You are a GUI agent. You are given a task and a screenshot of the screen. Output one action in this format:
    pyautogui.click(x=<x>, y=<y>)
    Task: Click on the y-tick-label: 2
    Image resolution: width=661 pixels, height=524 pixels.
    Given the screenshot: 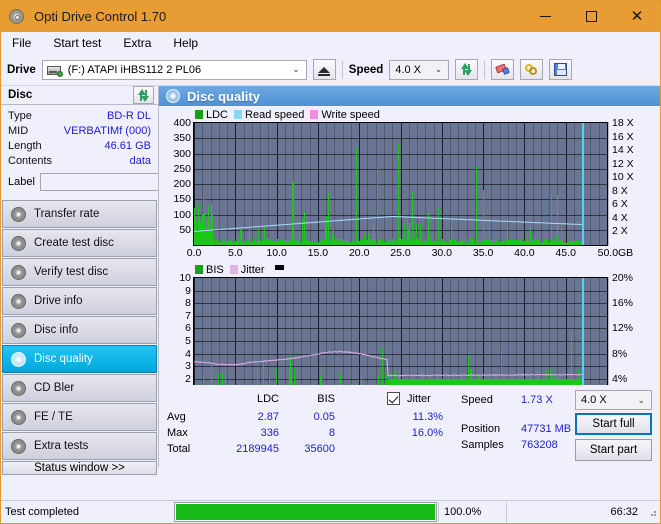 What is the action you would take?
    pyautogui.click(x=188, y=378)
    